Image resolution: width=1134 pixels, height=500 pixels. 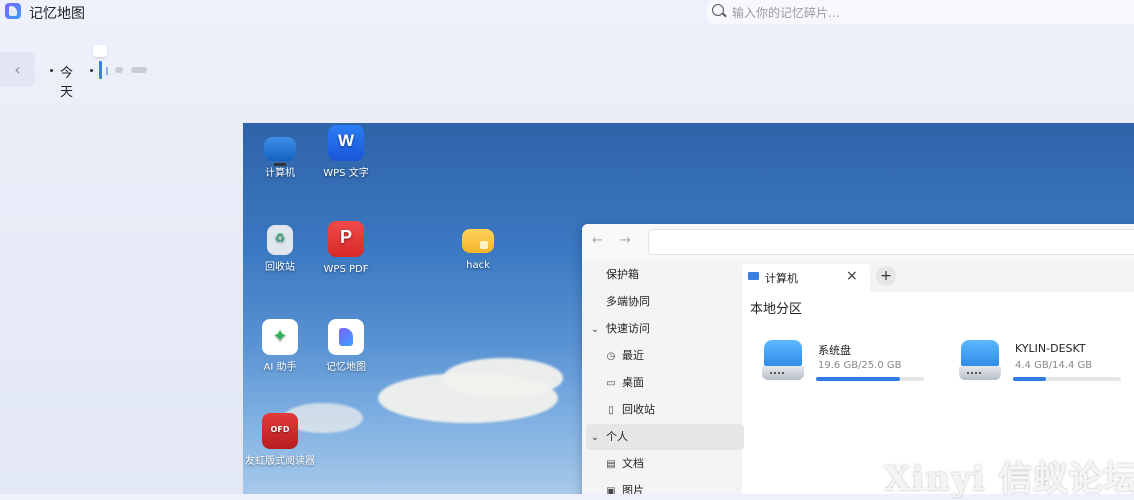 I want to click on file-manager-toolbar: ← →, so click(x=858, y=242).